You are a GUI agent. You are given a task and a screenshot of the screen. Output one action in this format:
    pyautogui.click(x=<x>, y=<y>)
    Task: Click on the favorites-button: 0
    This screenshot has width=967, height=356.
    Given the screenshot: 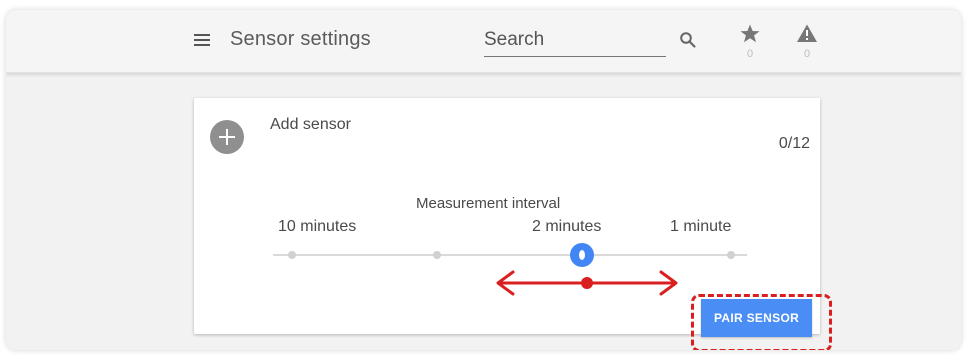 What is the action you would take?
    pyautogui.click(x=750, y=41)
    